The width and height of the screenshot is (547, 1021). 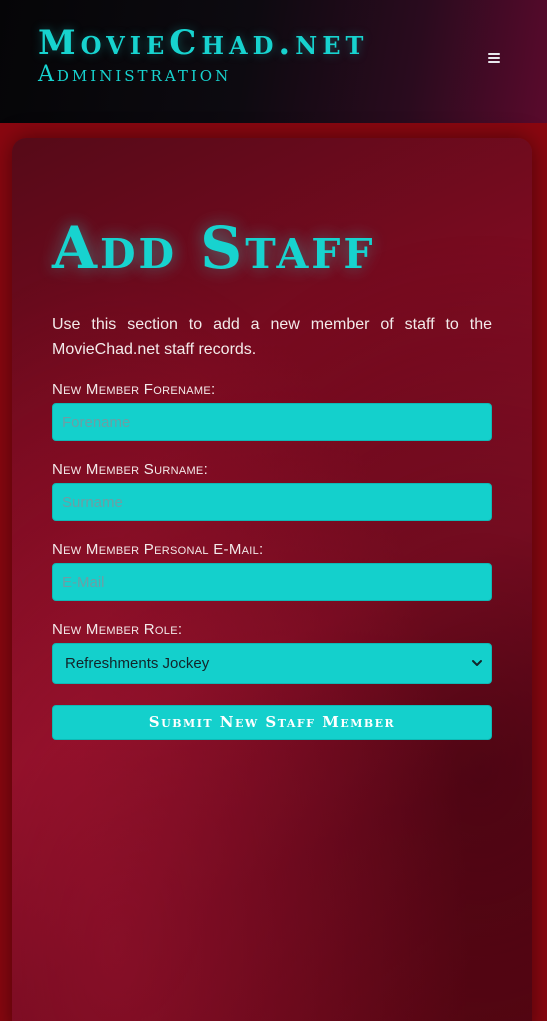 What do you see at coordinates (130, 469) in the screenshot?
I see `surname-label: New Member Surname:` at bounding box center [130, 469].